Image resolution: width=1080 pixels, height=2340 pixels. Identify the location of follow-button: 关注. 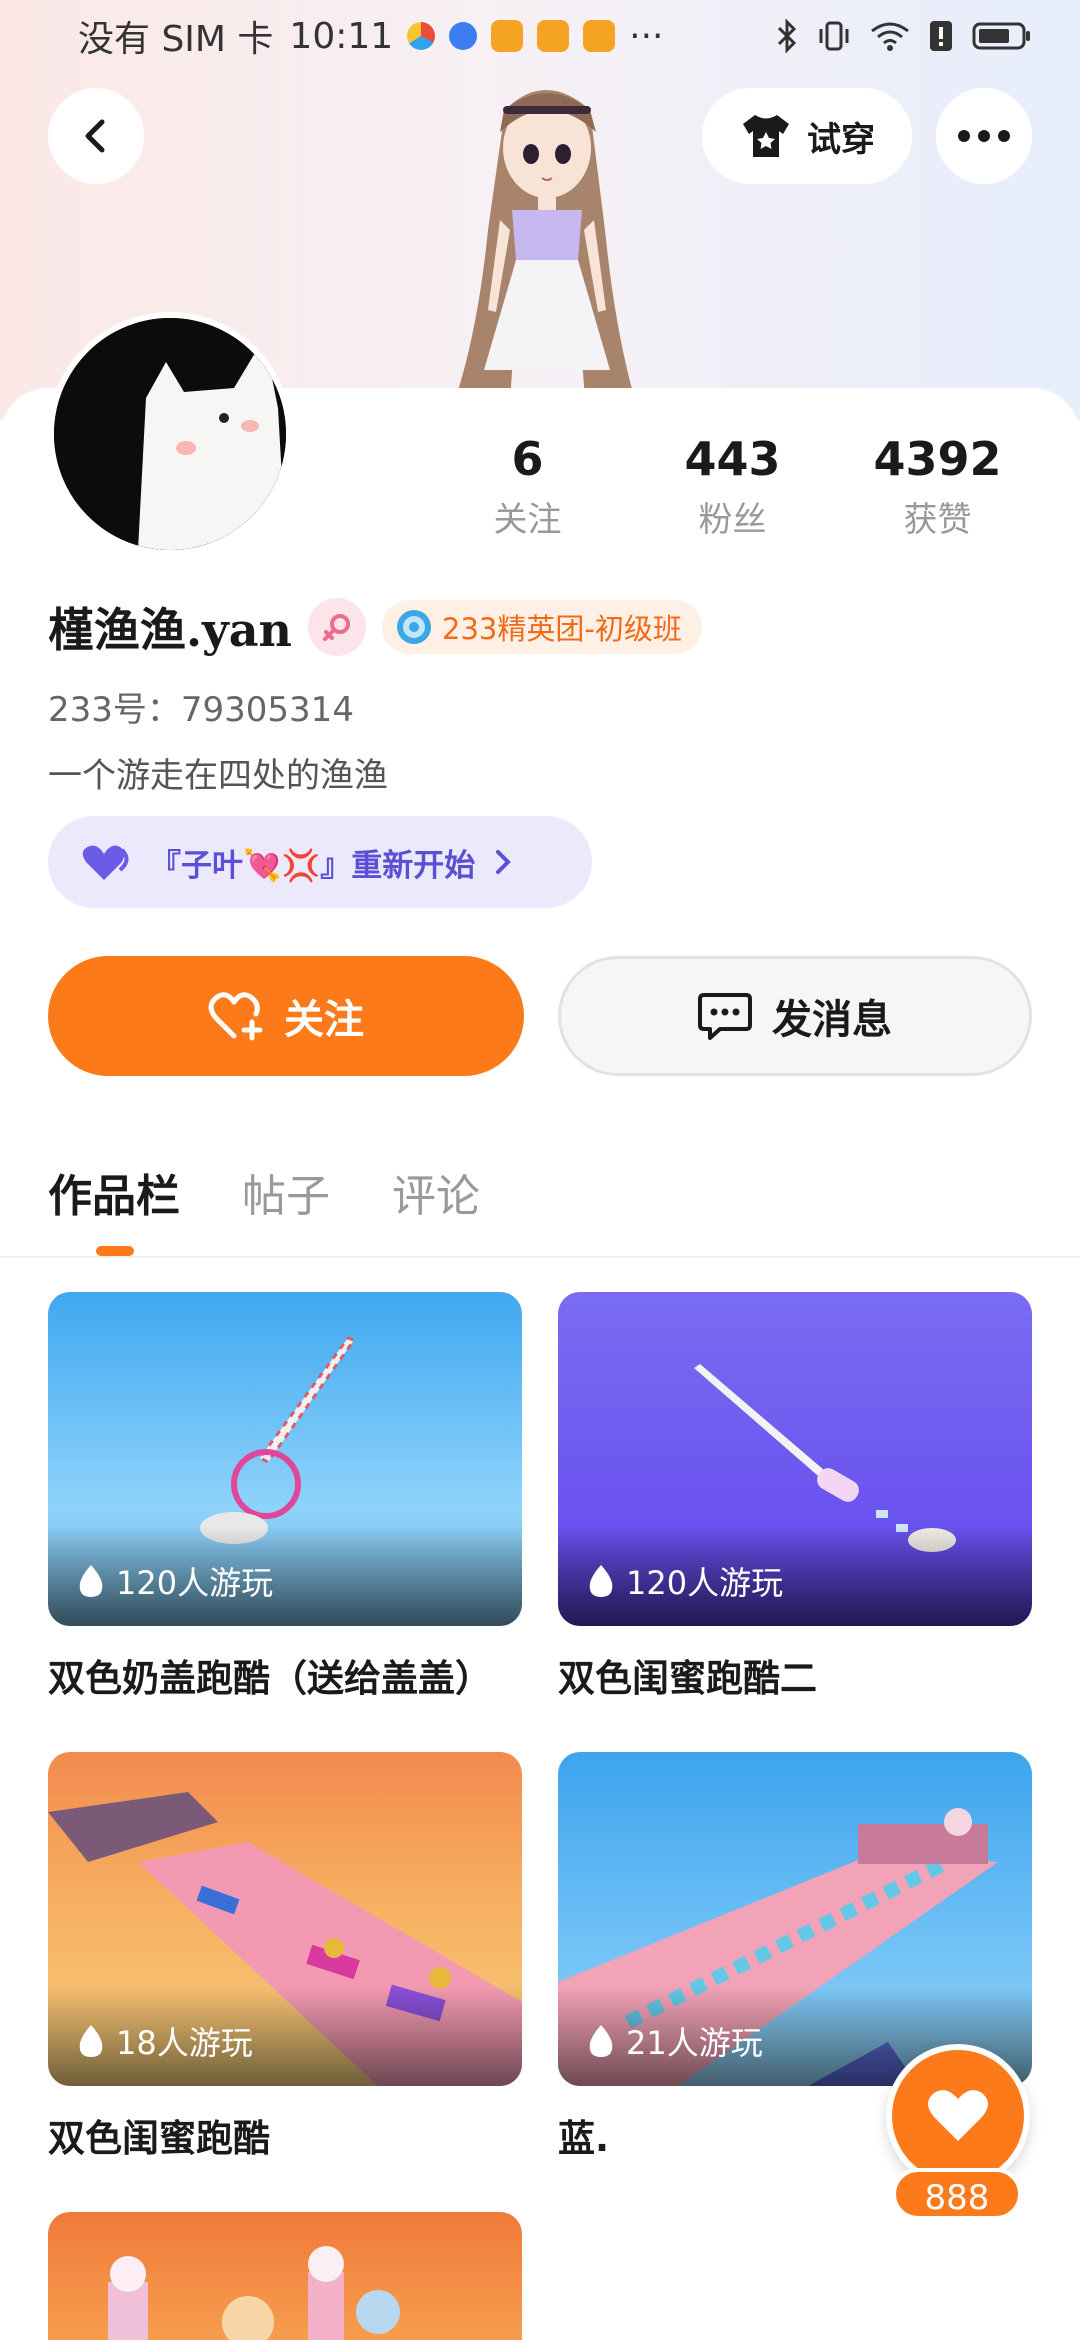
(286, 1016).